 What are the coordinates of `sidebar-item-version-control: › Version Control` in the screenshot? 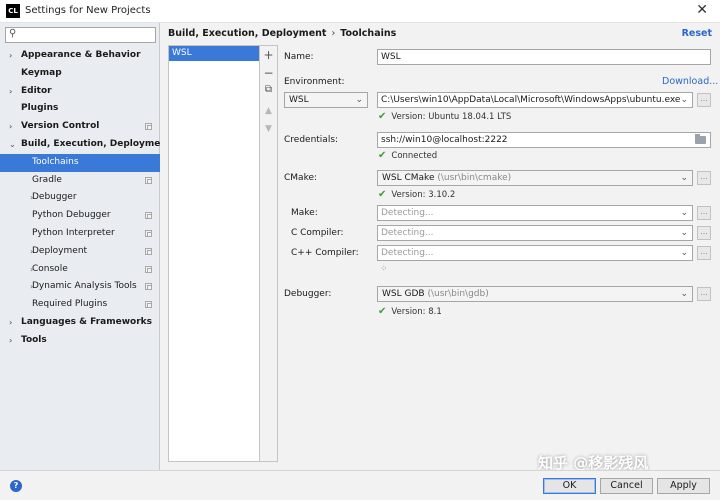 It's located at (80, 127).